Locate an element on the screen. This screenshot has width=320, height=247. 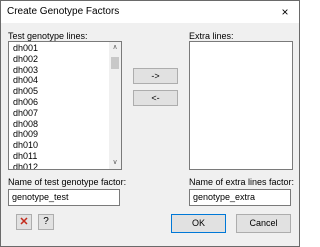
extra-factor-input: genotype_extra is located at coordinates (240, 197).